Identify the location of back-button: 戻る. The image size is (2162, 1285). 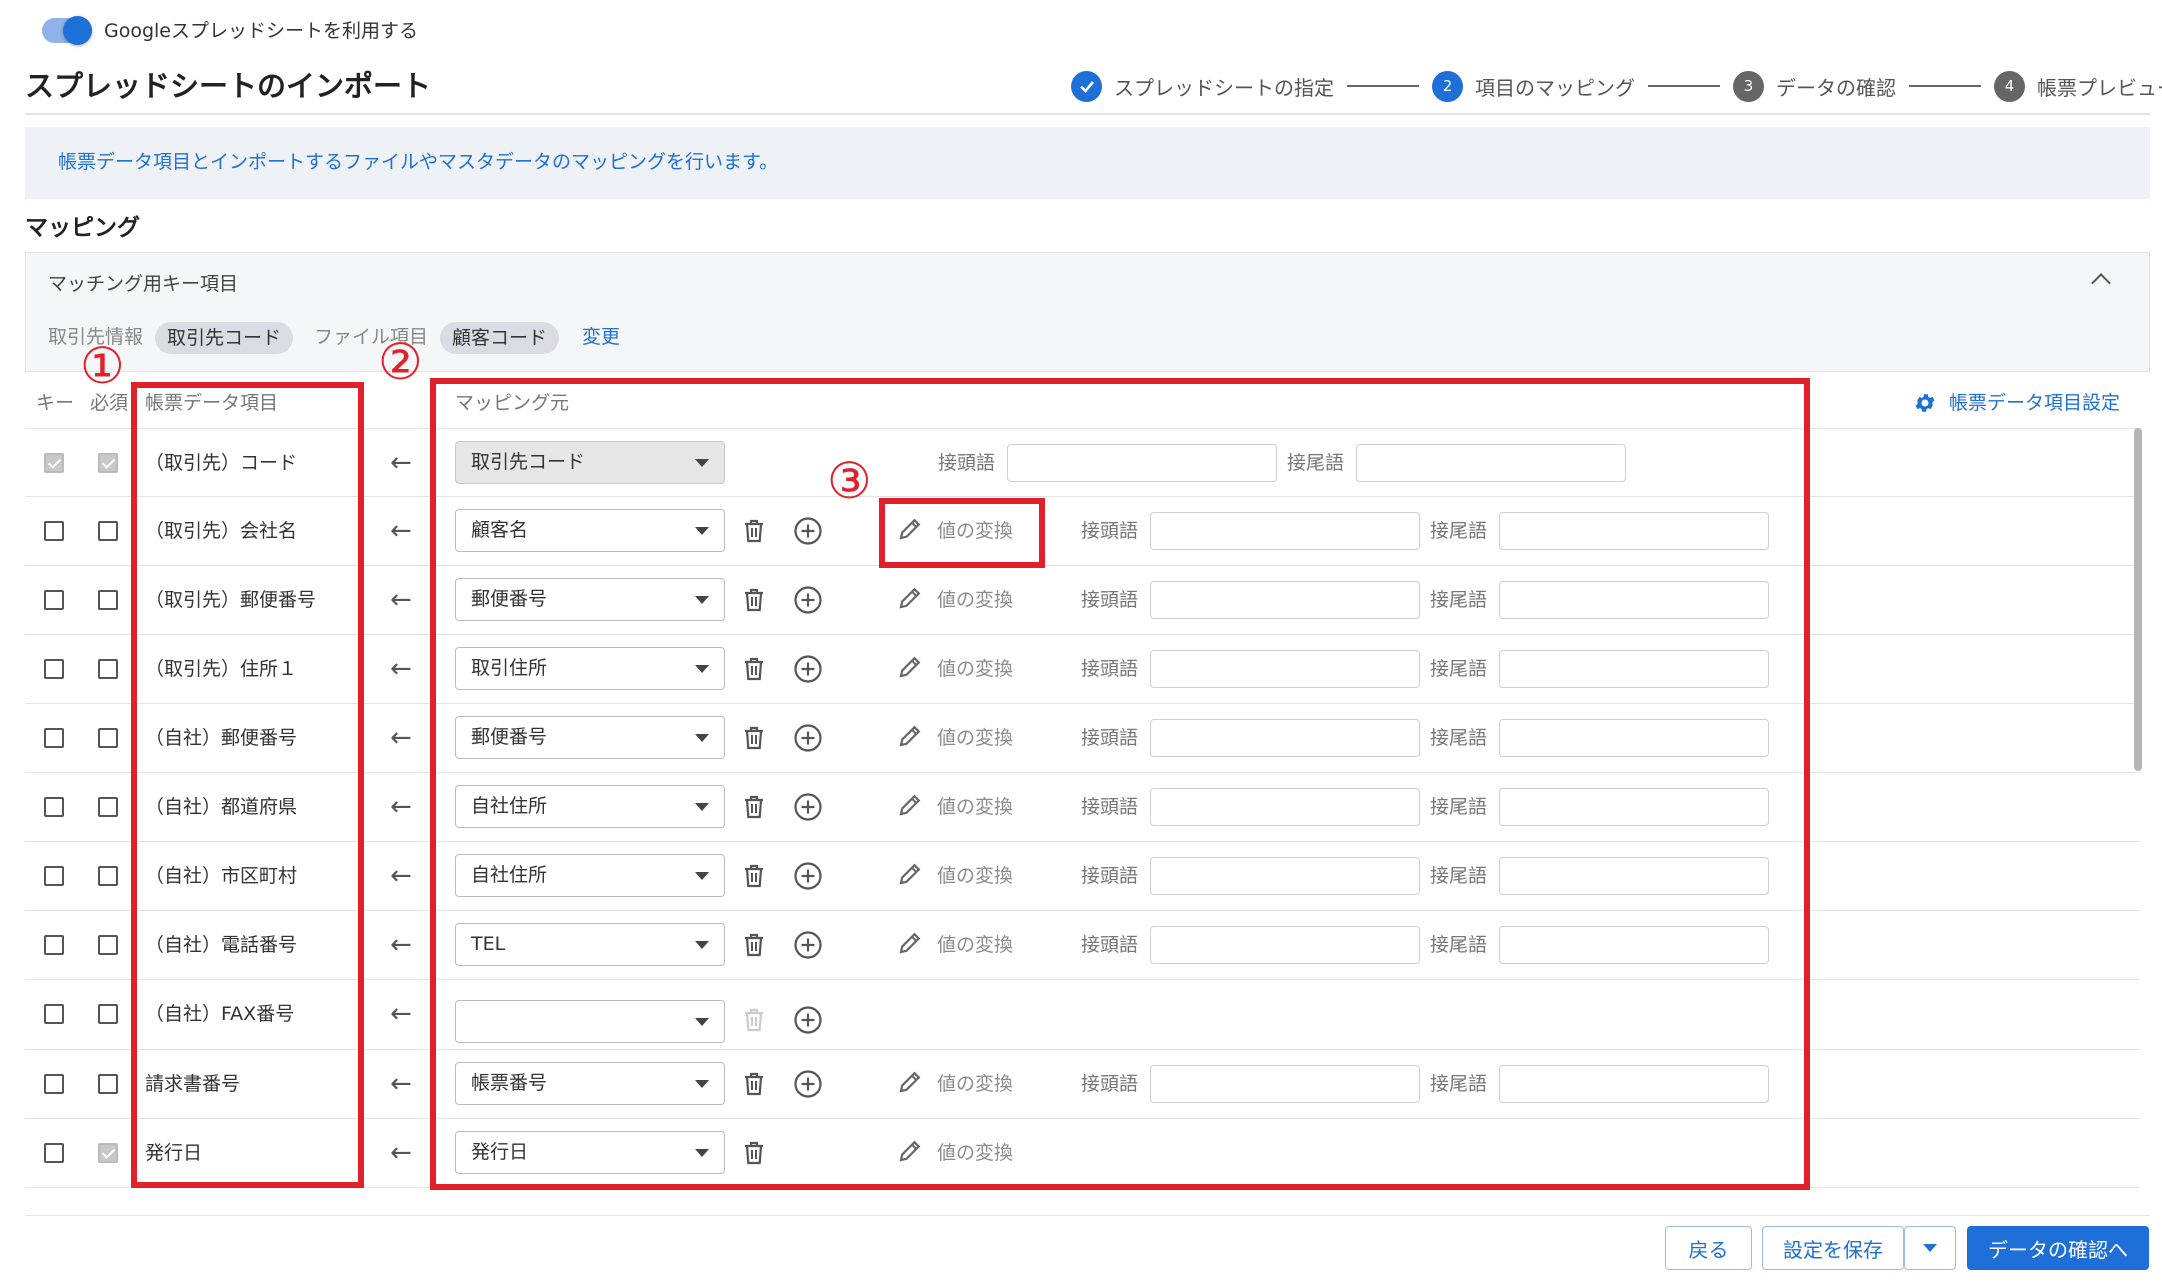
(1708, 1248).